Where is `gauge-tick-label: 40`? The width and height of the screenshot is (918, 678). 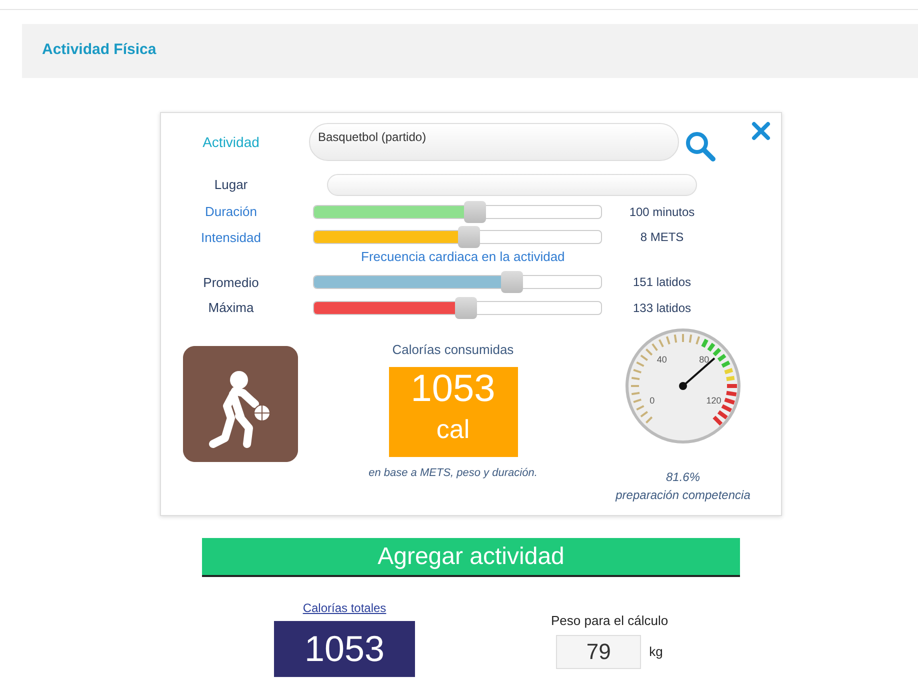
gauge-tick-label: 40 is located at coordinates (661, 359).